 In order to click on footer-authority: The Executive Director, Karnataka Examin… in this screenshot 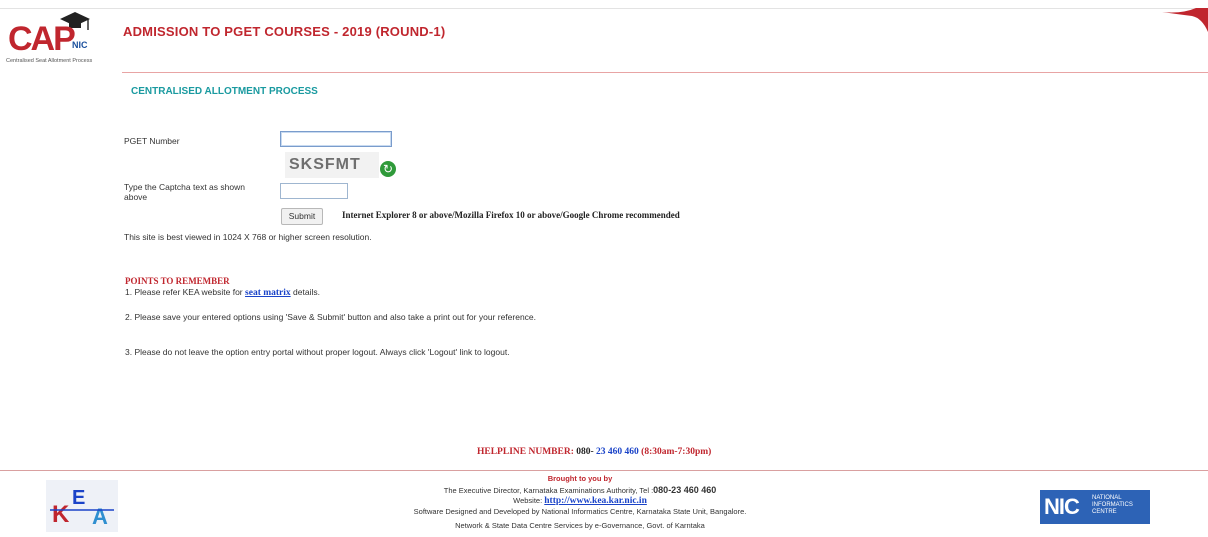, I will do `click(548, 490)`.